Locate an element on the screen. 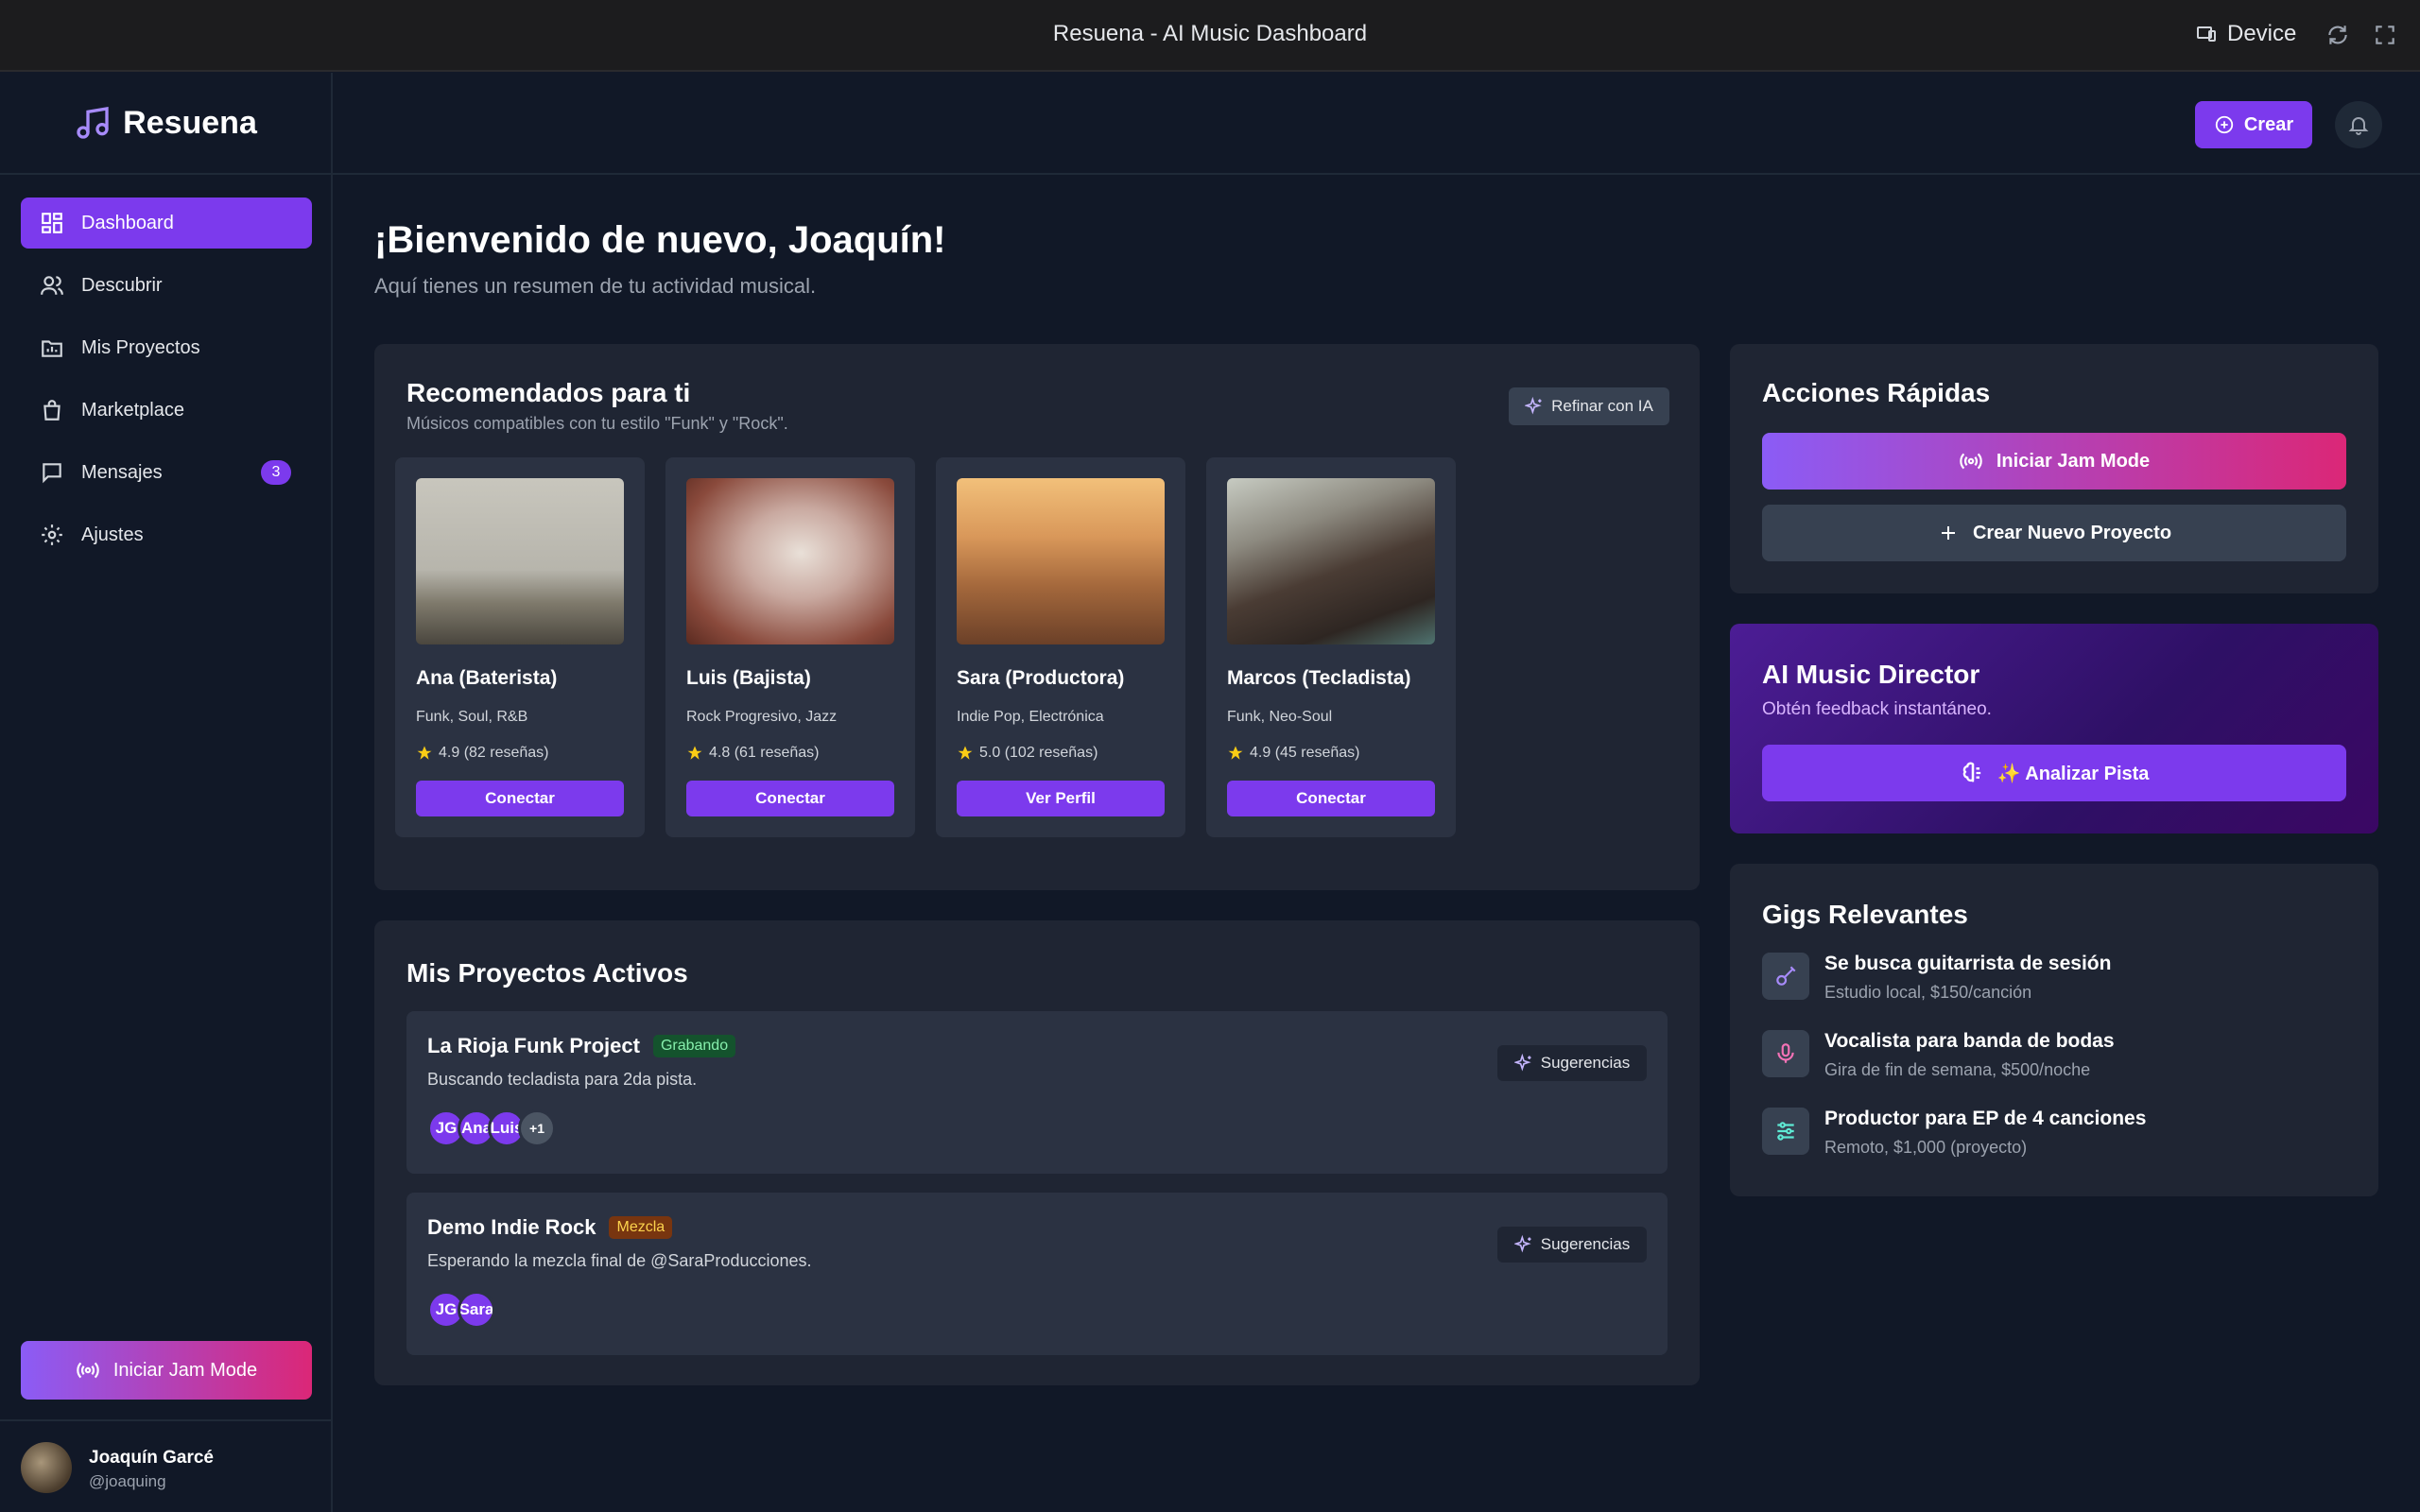  sidebar-item-label: Mis Proyectos is located at coordinates (140, 347).